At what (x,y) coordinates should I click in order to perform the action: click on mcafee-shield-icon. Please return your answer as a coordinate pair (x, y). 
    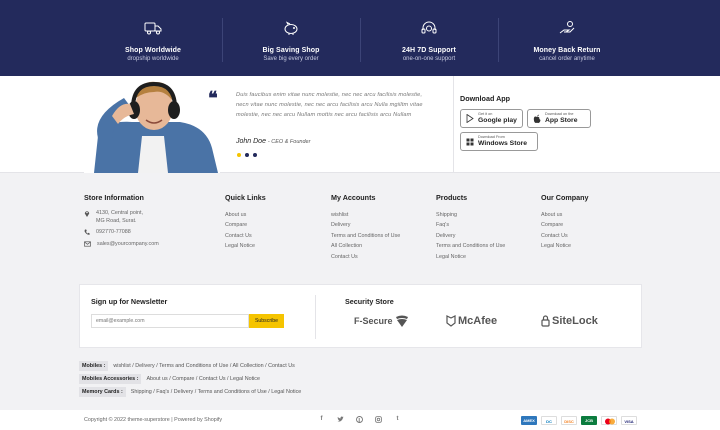
    Looking at the image, I should click on (451, 321).